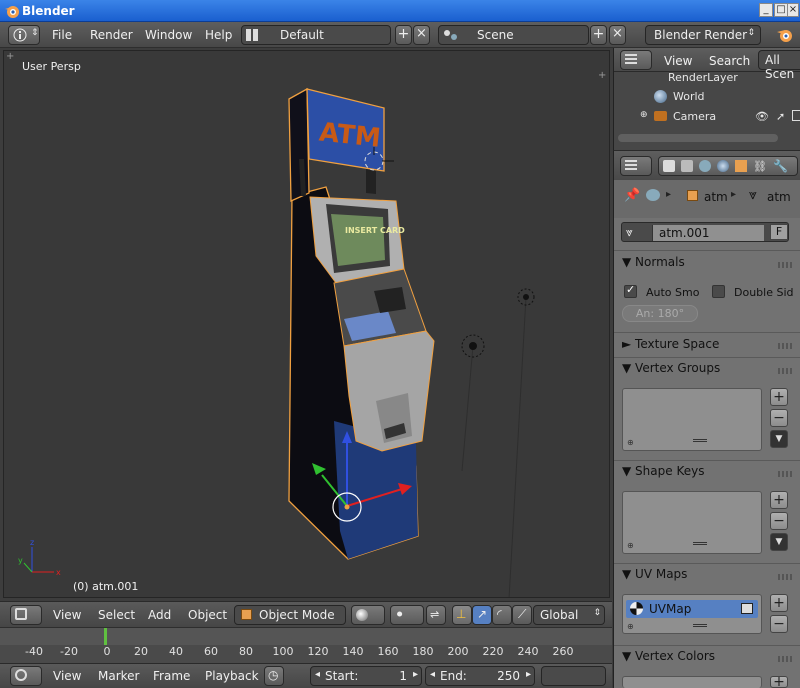 Image resolution: width=800 pixels, height=688 pixels. Describe the element at coordinates (779, 397) in the screenshot. I see `add-vertex-group-button: +` at that location.